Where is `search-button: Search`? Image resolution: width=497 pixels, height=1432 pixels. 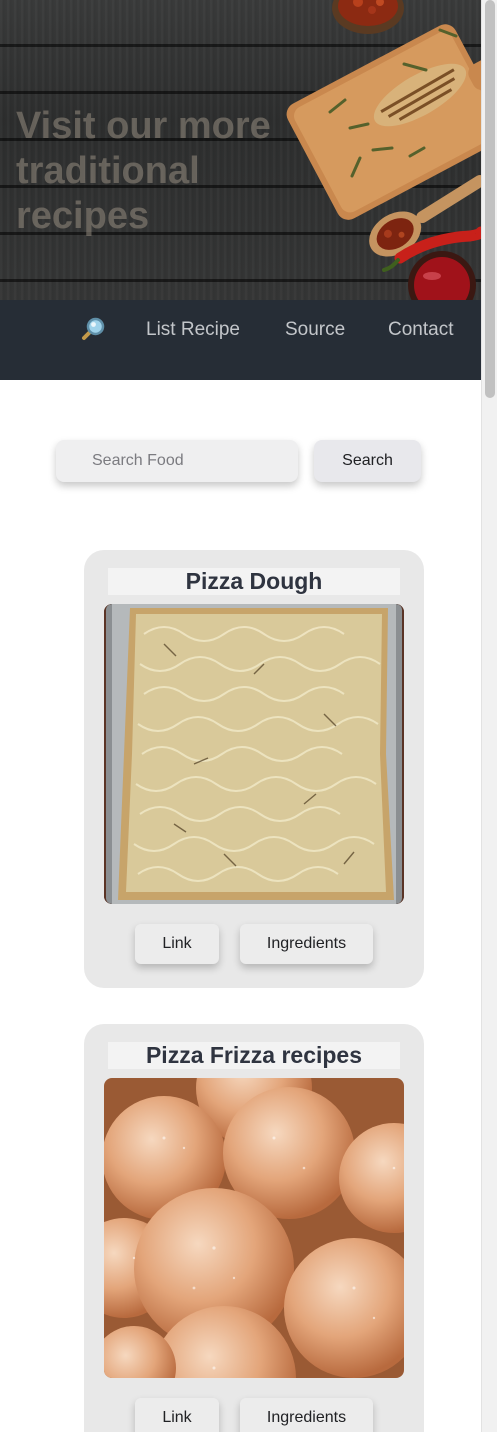 search-button: Search is located at coordinates (367, 461).